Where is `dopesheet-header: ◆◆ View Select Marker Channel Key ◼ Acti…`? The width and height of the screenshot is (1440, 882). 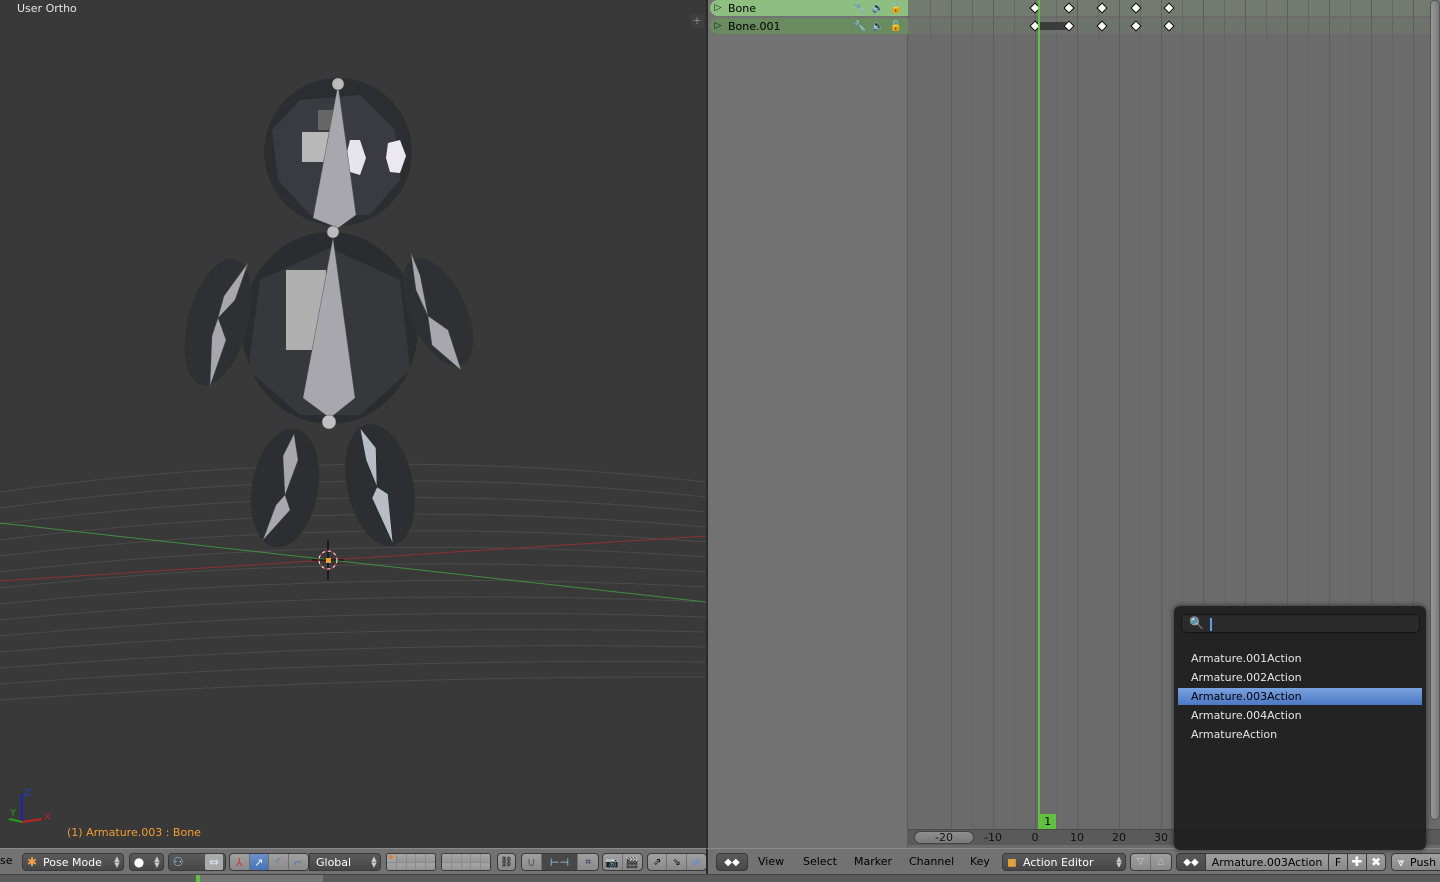 dopesheet-header: ◆◆ View Select Marker Channel Key ◼ Acti… is located at coordinates (1073, 861).